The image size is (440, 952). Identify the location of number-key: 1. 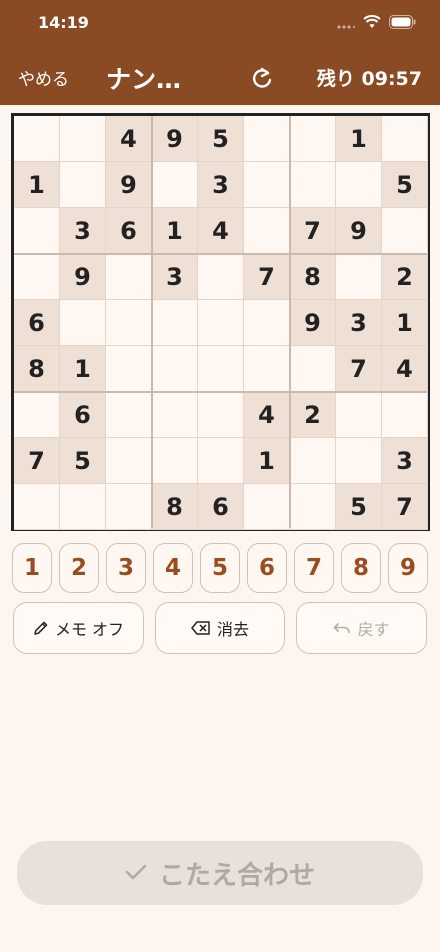
(32, 568).